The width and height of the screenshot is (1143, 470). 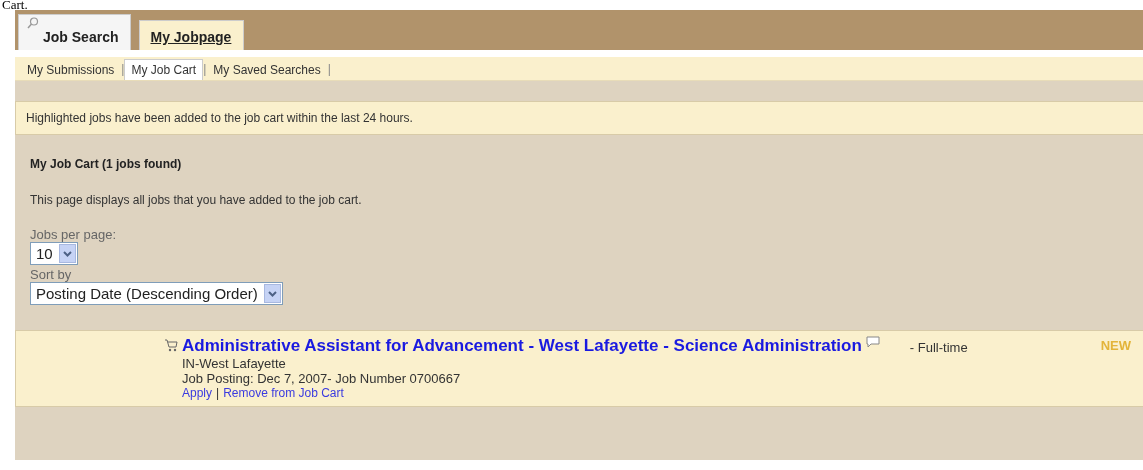 What do you see at coordinates (106, 164) in the screenshot?
I see `section-title: My Job Cart (1 jobs found)` at bounding box center [106, 164].